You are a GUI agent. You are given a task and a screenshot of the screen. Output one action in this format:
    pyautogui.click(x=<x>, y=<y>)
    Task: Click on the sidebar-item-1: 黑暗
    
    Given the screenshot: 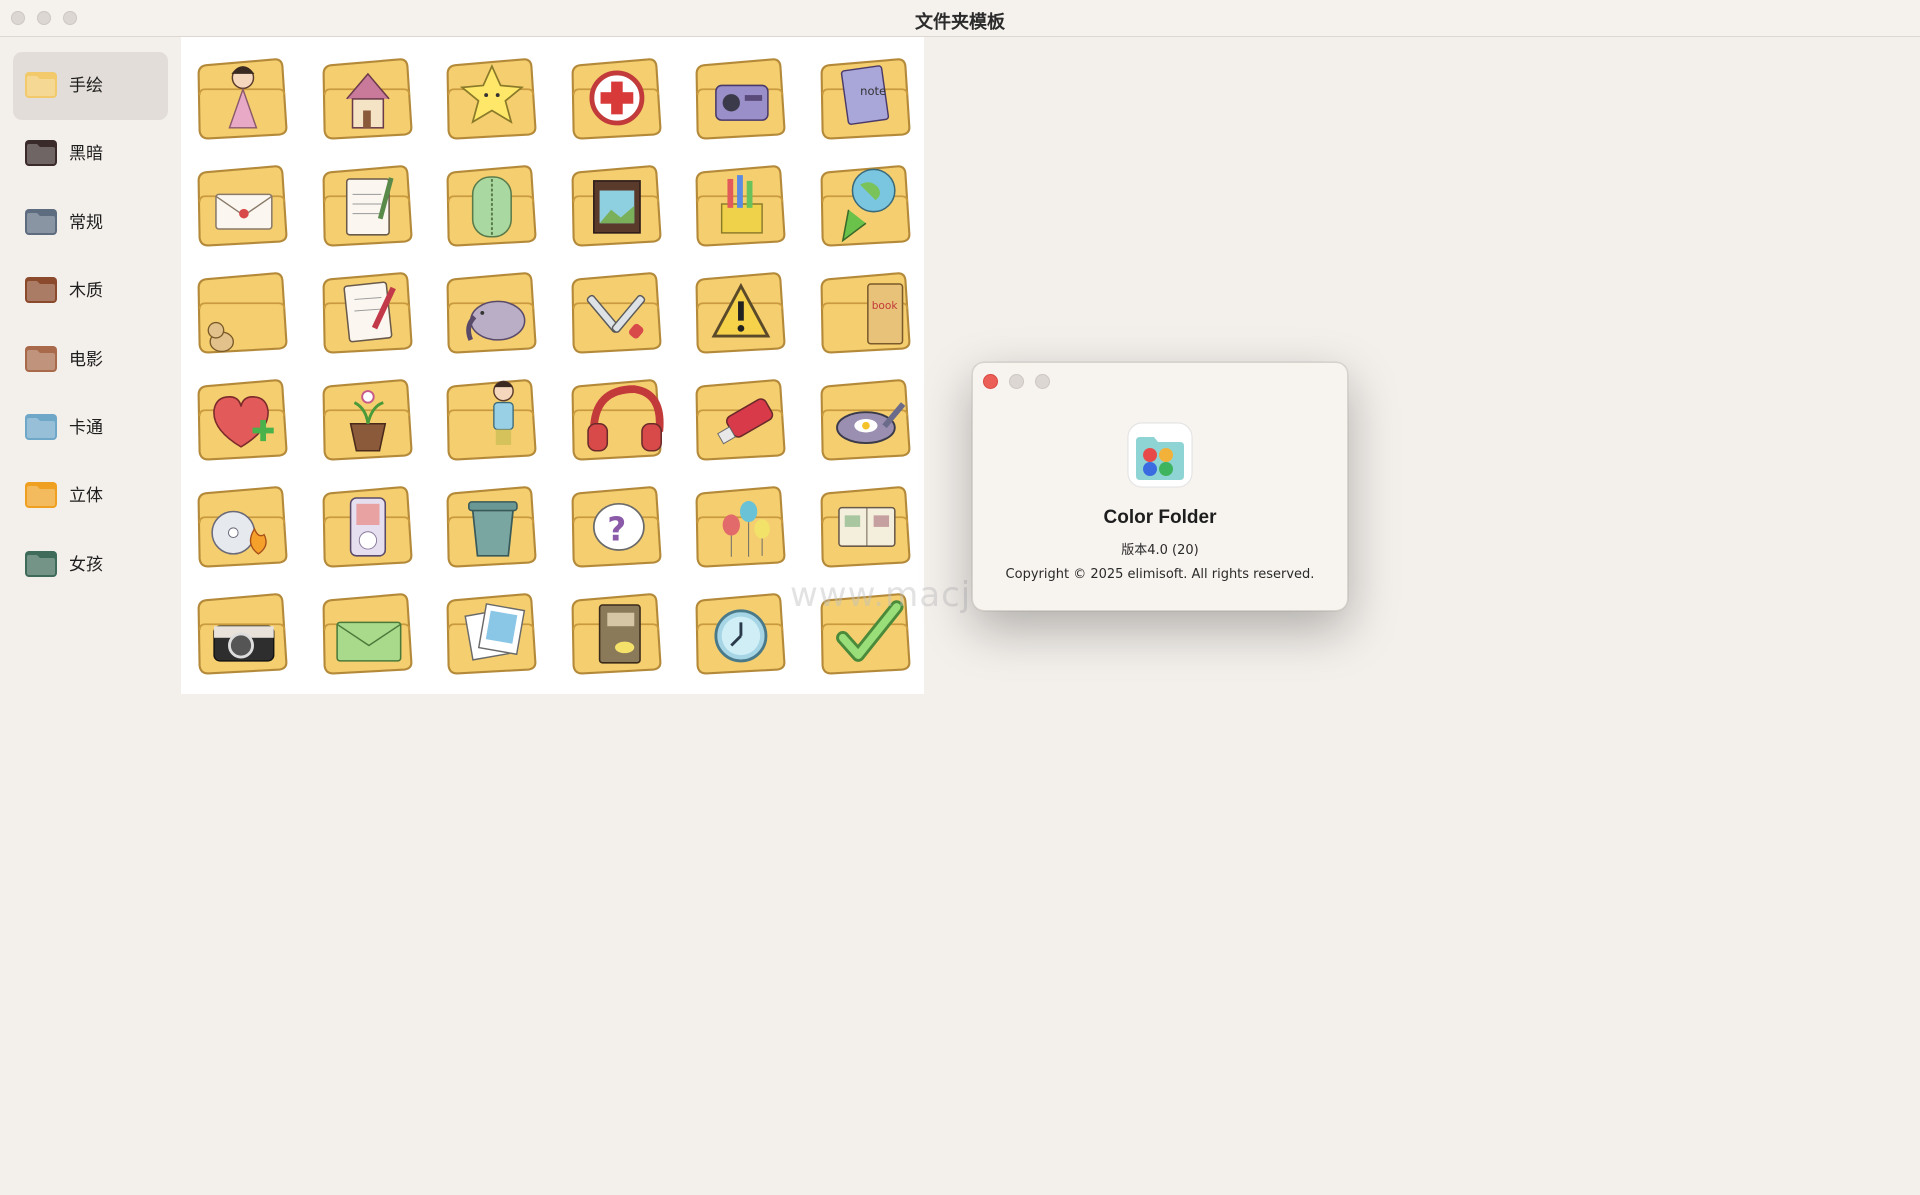 What is the action you would take?
    pyautogui.click(x=90, y=154)
    